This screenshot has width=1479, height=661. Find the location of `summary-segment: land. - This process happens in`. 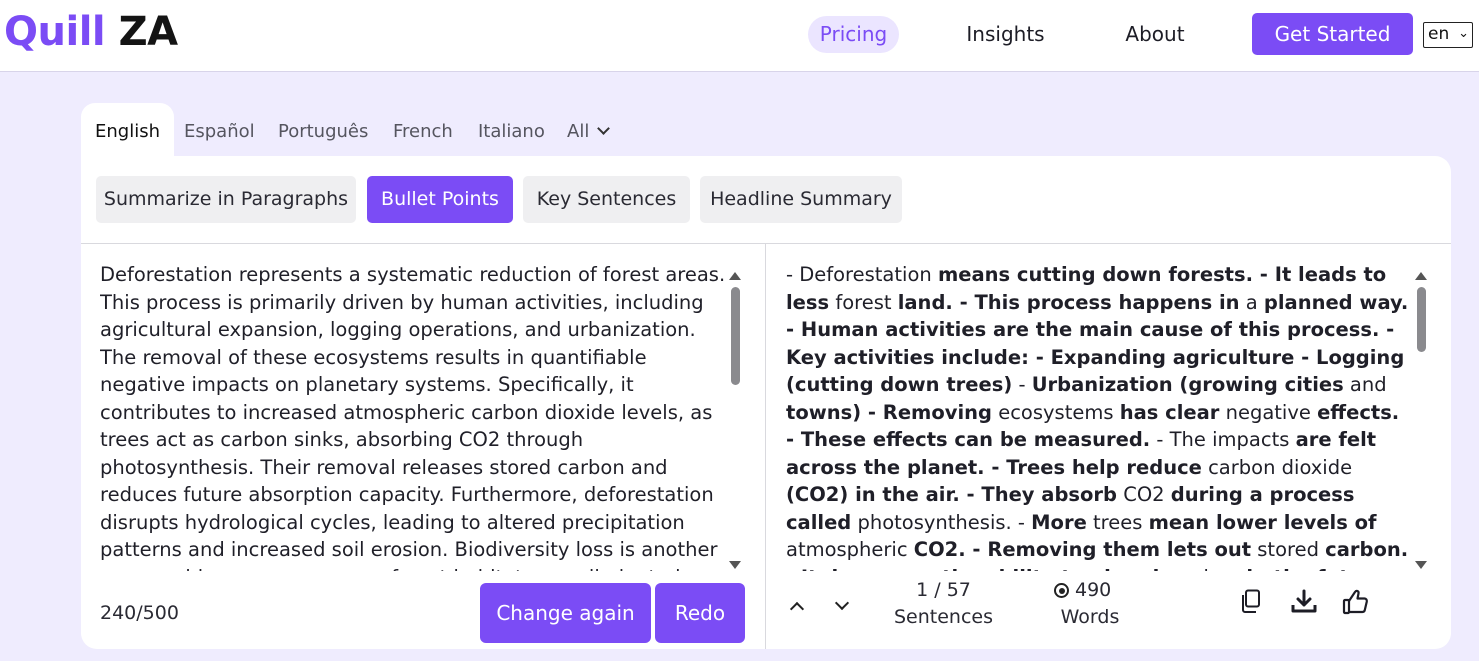

summary-segment: land. - This process happens in is located at coordinates (1068, 302).